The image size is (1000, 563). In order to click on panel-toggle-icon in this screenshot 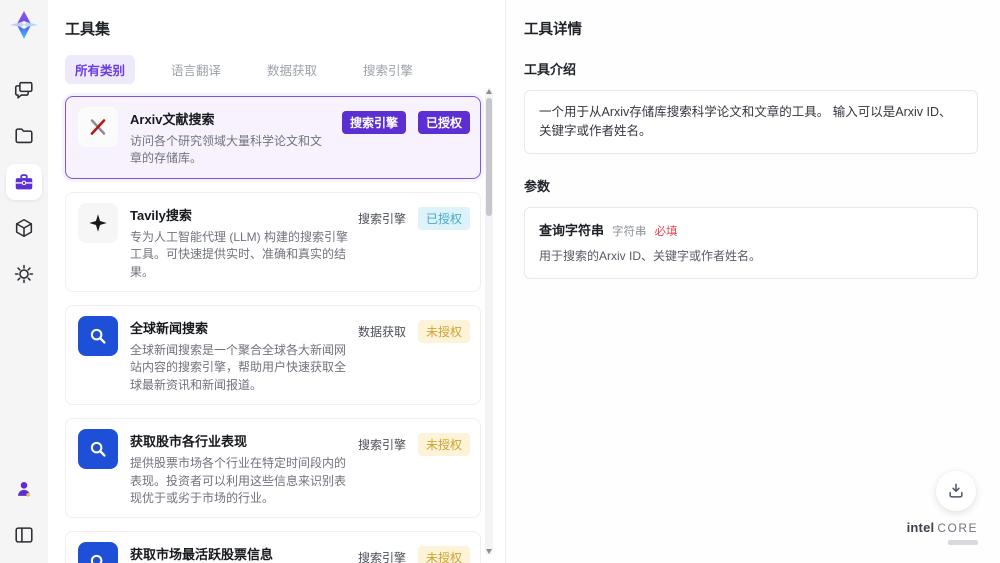, I will do `click(24, 535)`.